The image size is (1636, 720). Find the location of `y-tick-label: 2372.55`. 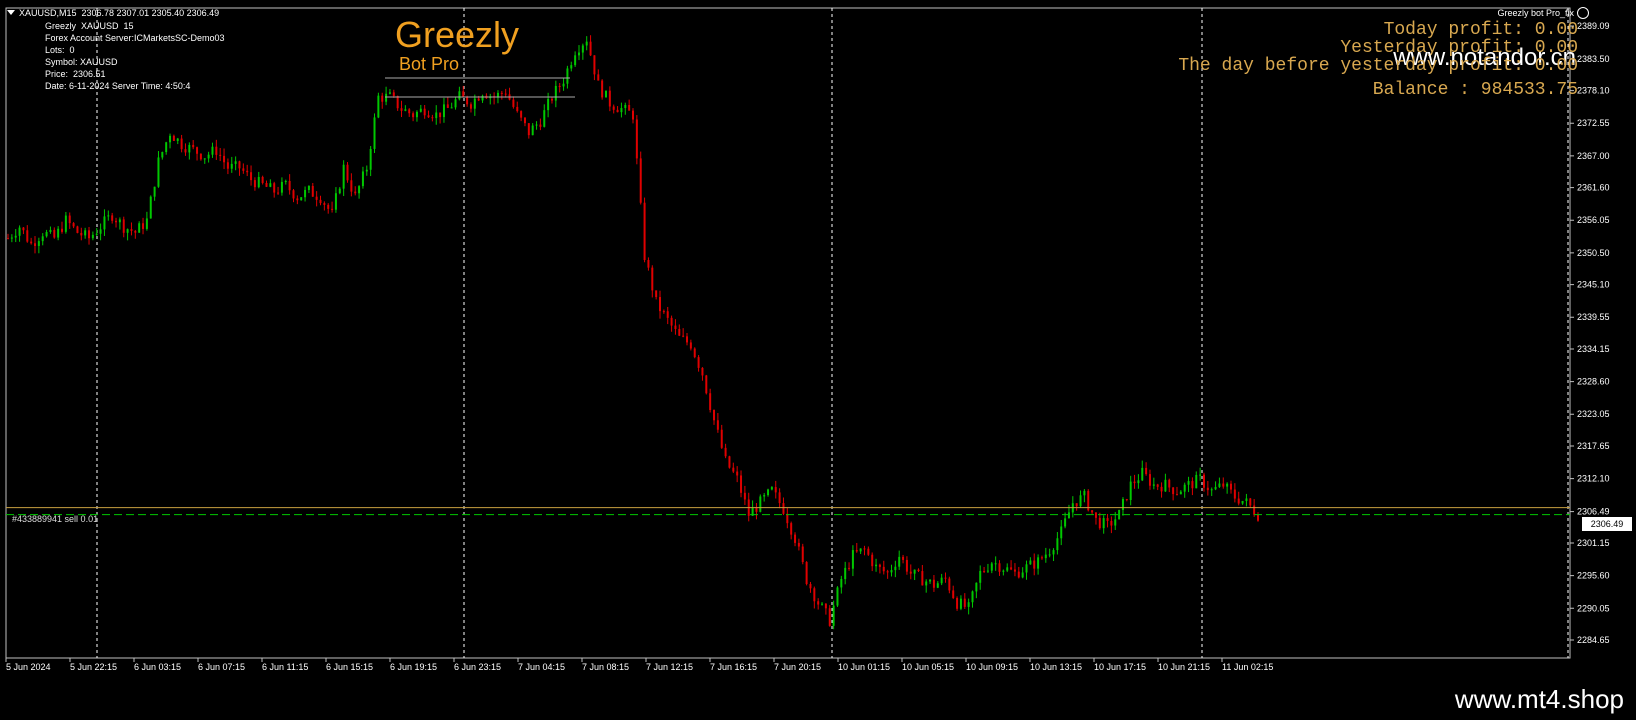

y-tick-label: 2372.55 is located at coordinates (1593, 123).